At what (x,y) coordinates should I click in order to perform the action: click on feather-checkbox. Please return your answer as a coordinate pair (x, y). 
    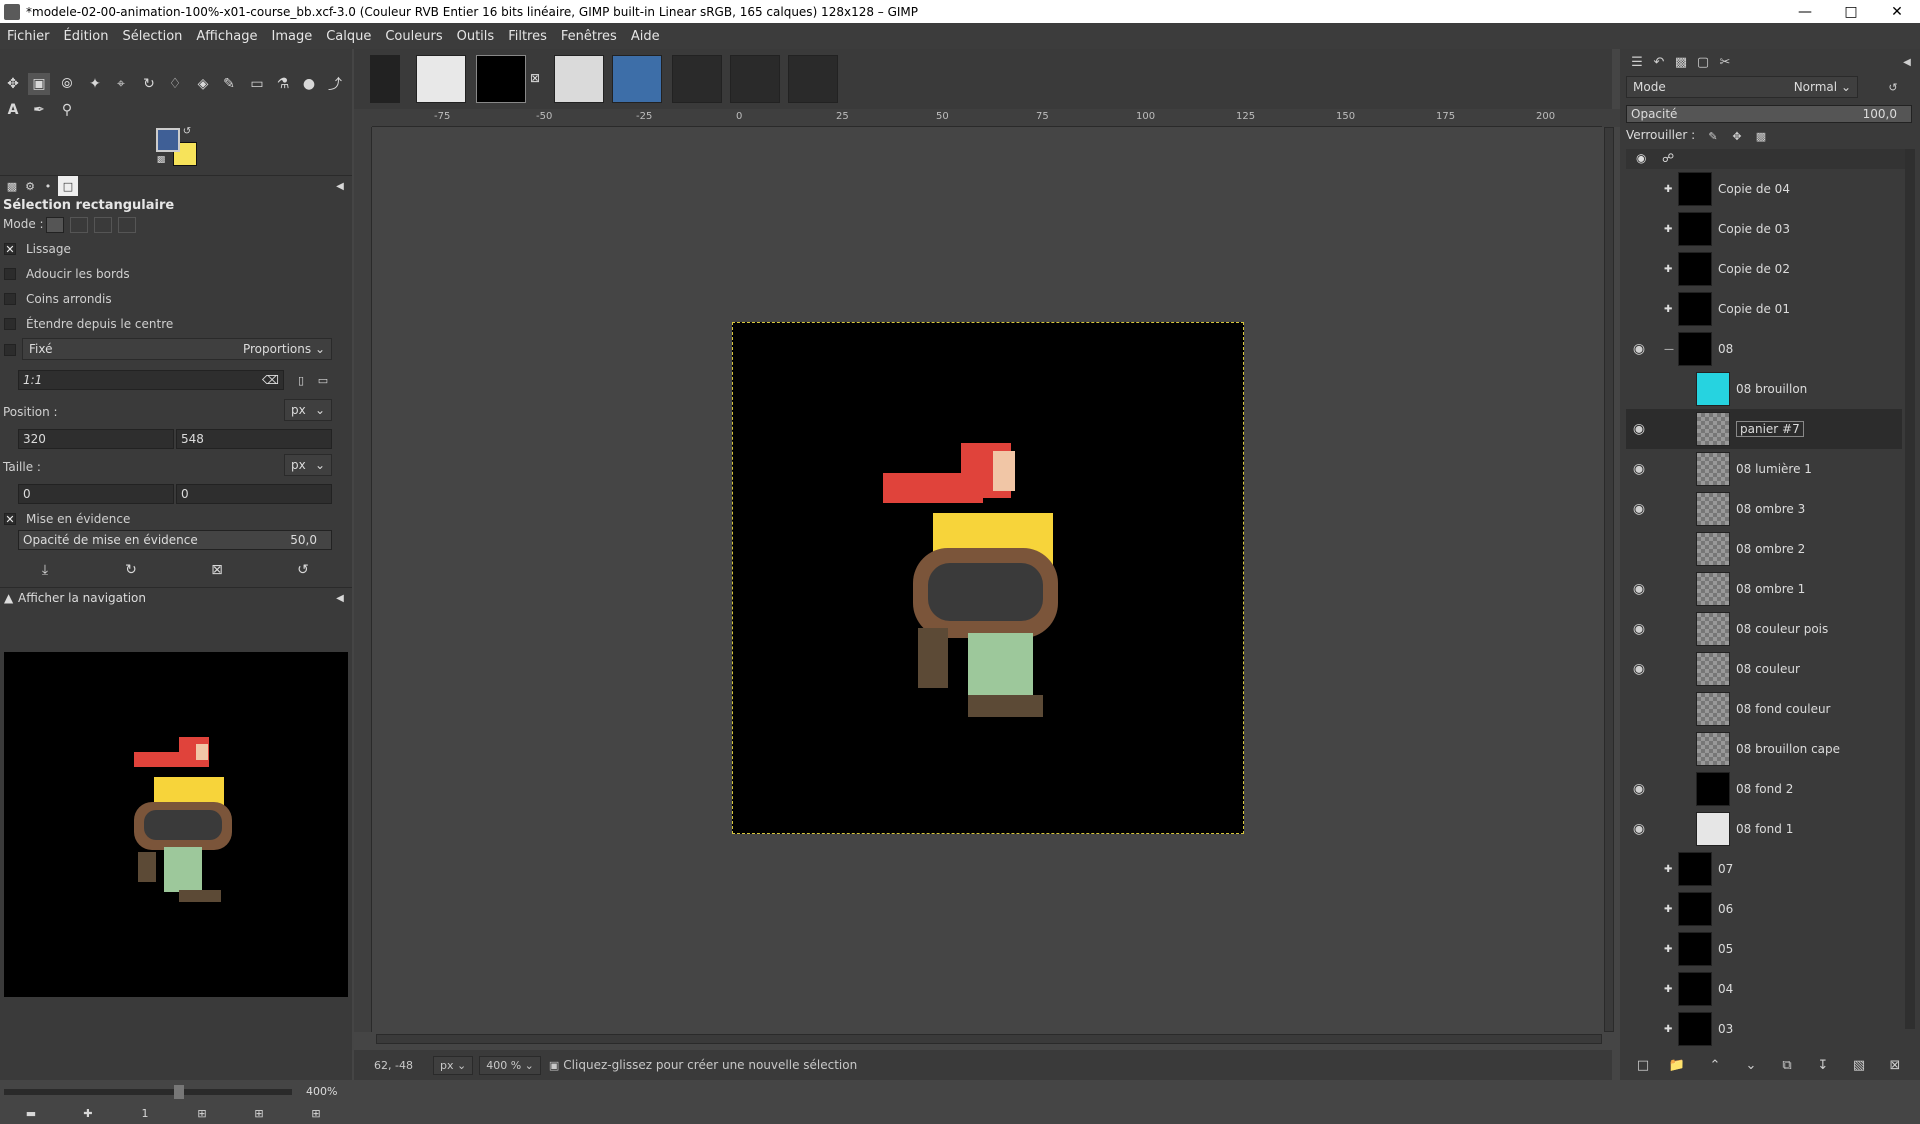
    Looking at the image, I should click on (10, 274).